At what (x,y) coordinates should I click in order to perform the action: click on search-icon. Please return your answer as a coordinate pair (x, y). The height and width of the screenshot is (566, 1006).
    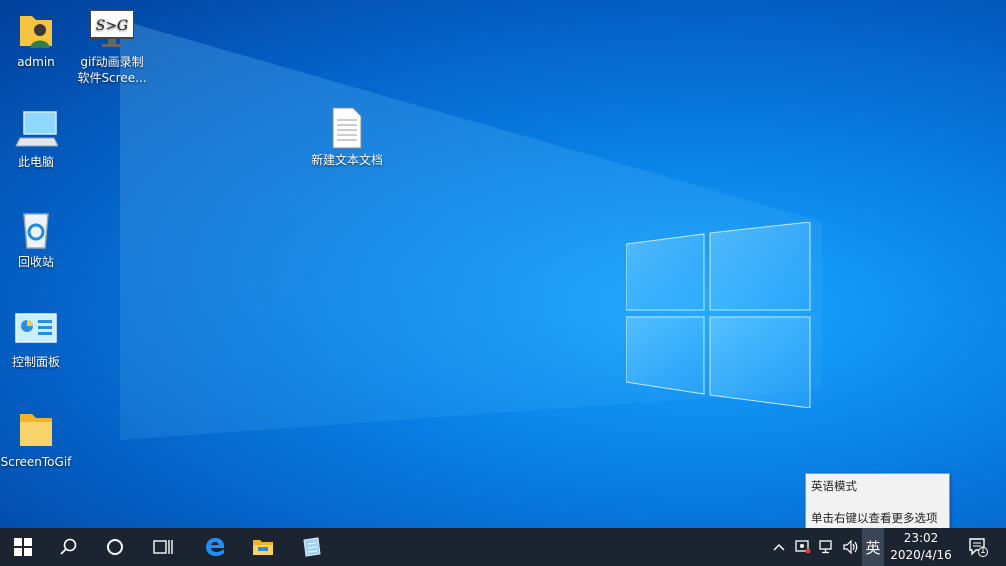
    Looking at the image, I should click on (68, 546).